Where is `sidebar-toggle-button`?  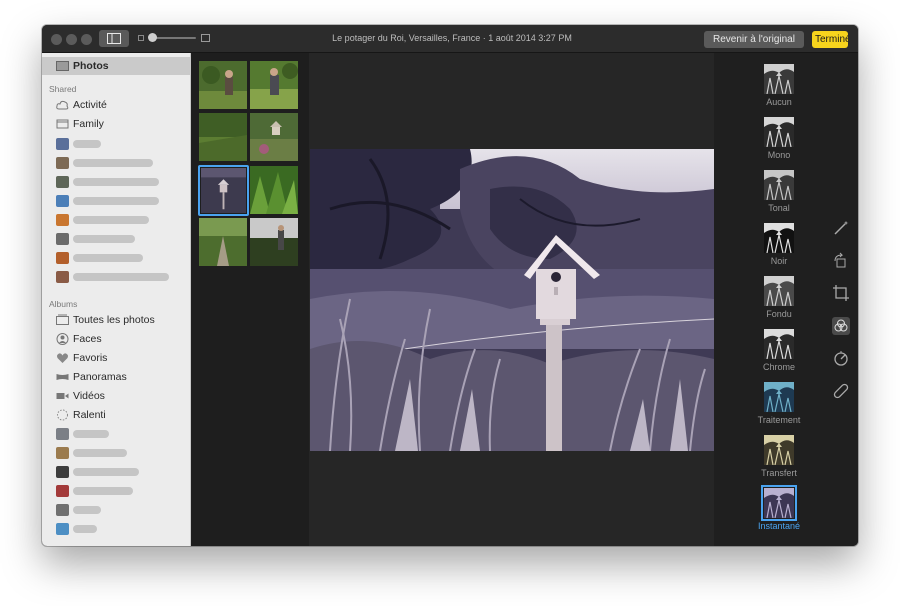
sidebar-toggle-button is located at coordinates (114, 38).